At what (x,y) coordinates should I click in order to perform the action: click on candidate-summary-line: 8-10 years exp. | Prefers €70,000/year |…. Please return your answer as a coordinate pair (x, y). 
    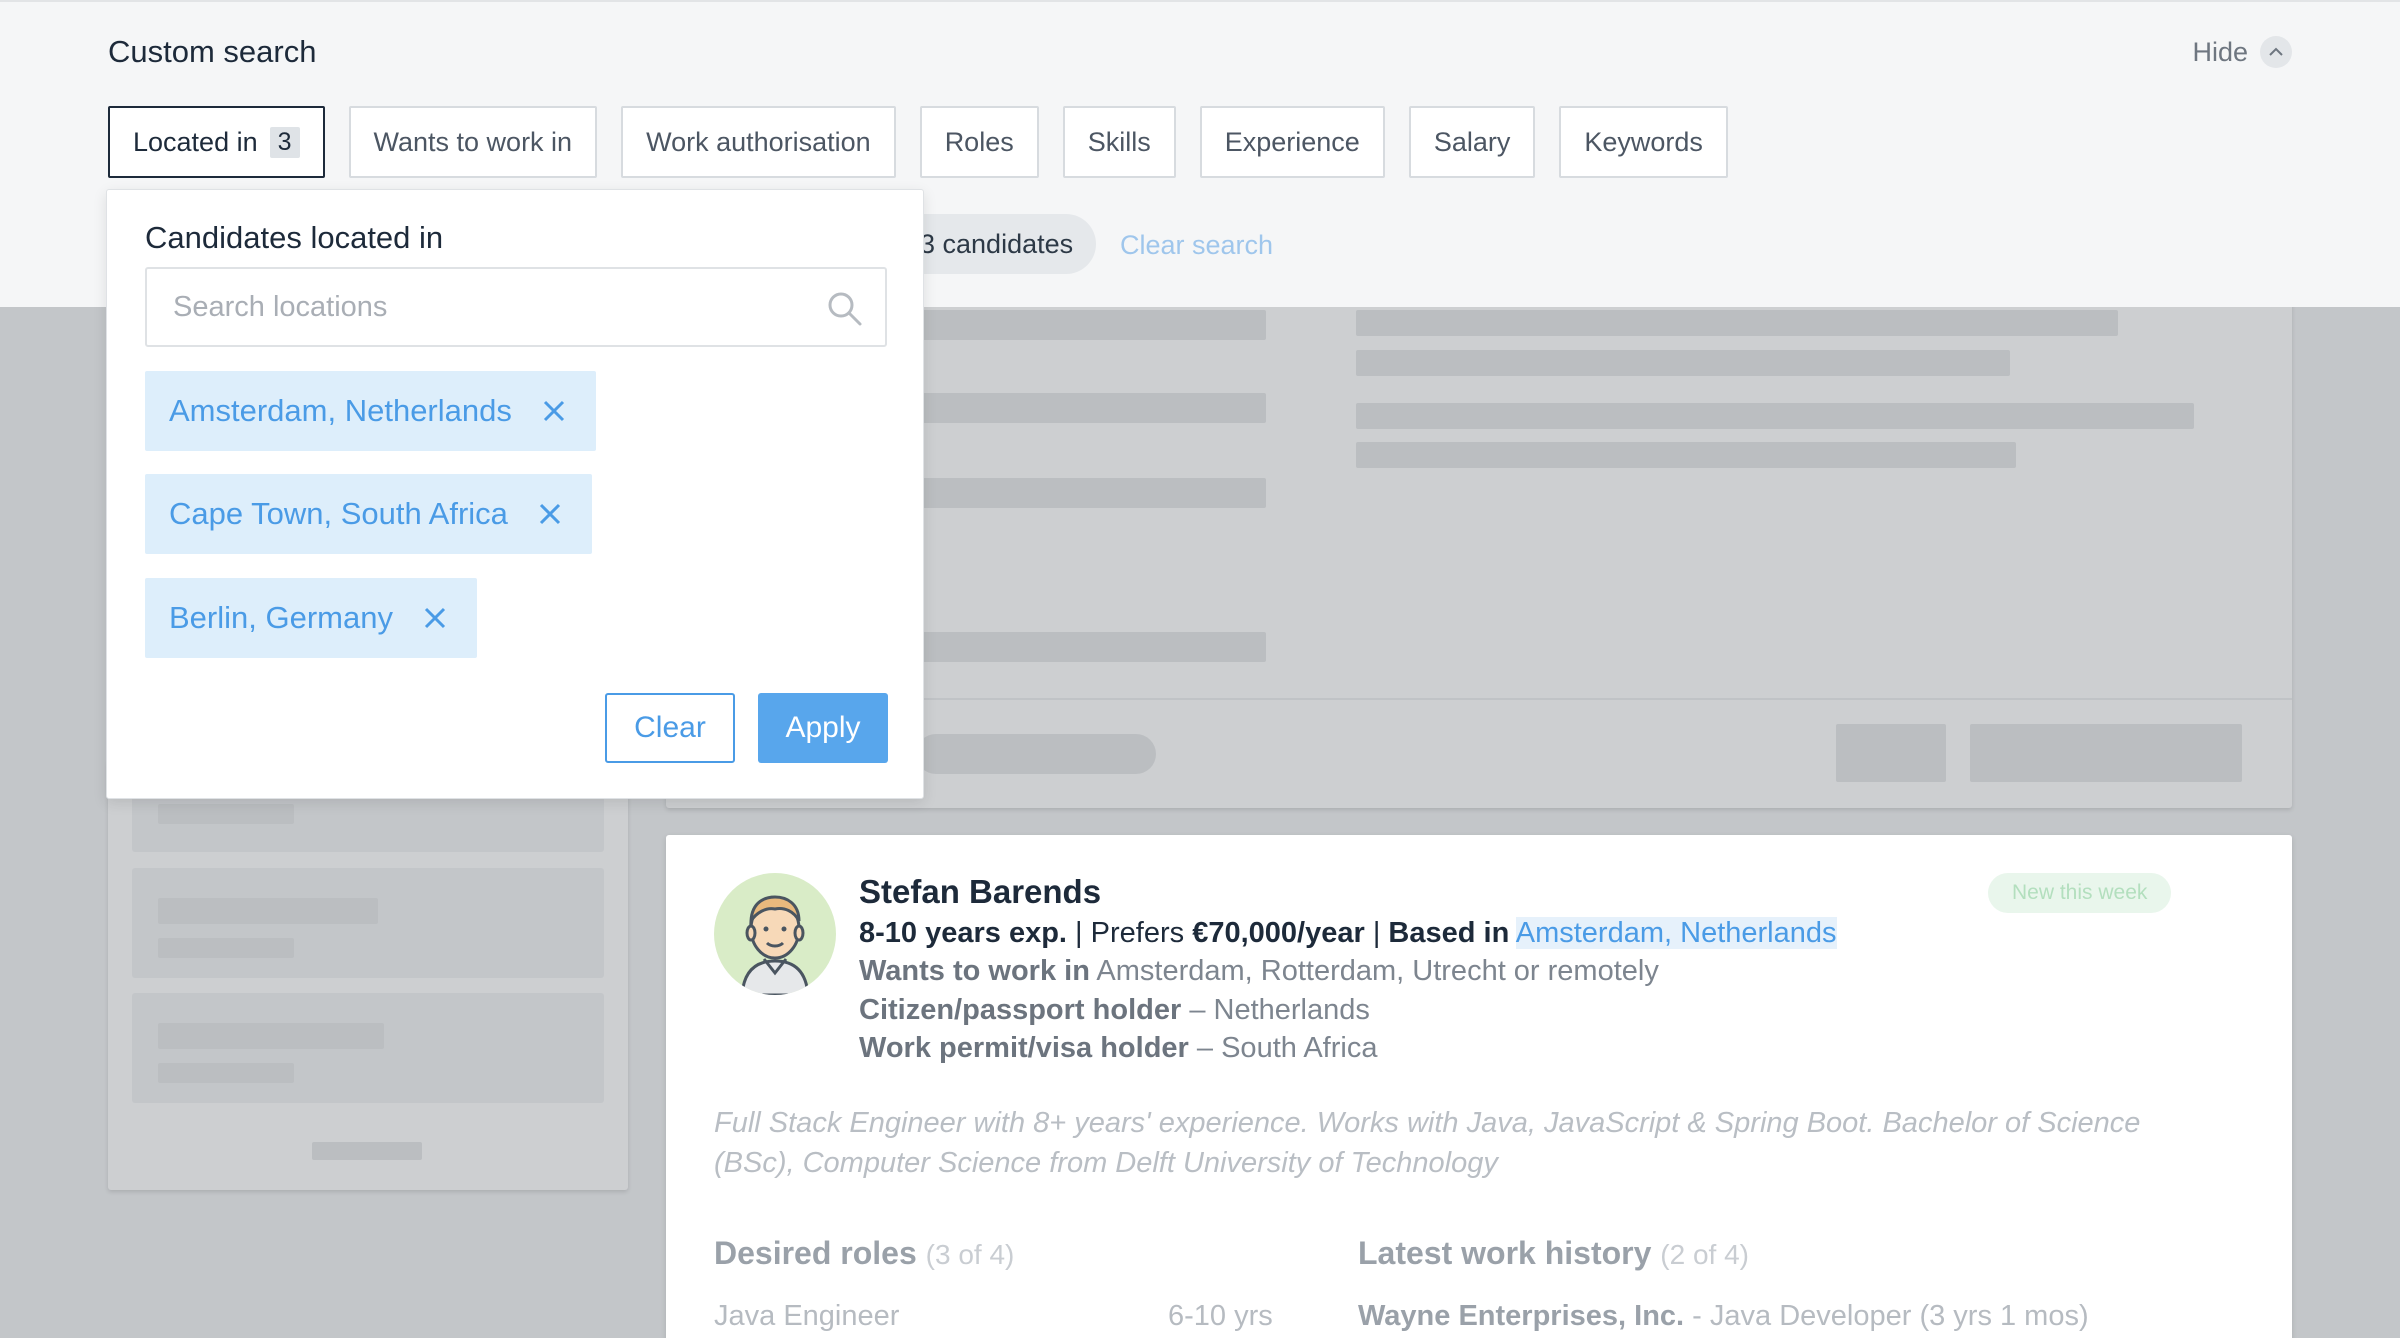
    Looking at the image, I should click on (1348, 933).